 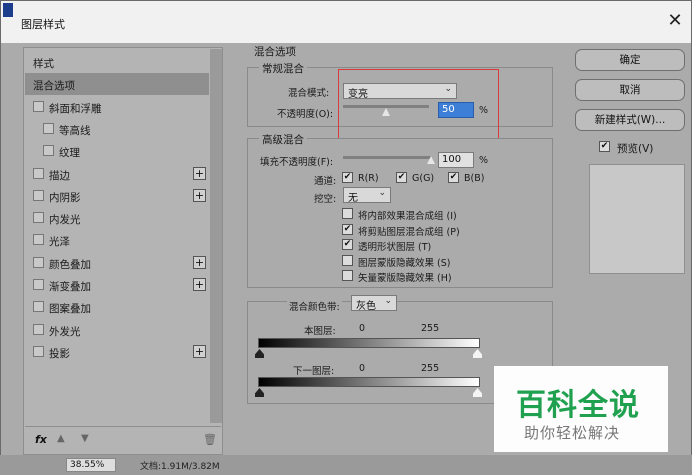 I want to click on style-list-item: 图案叠加, so click(x=117, y=307).